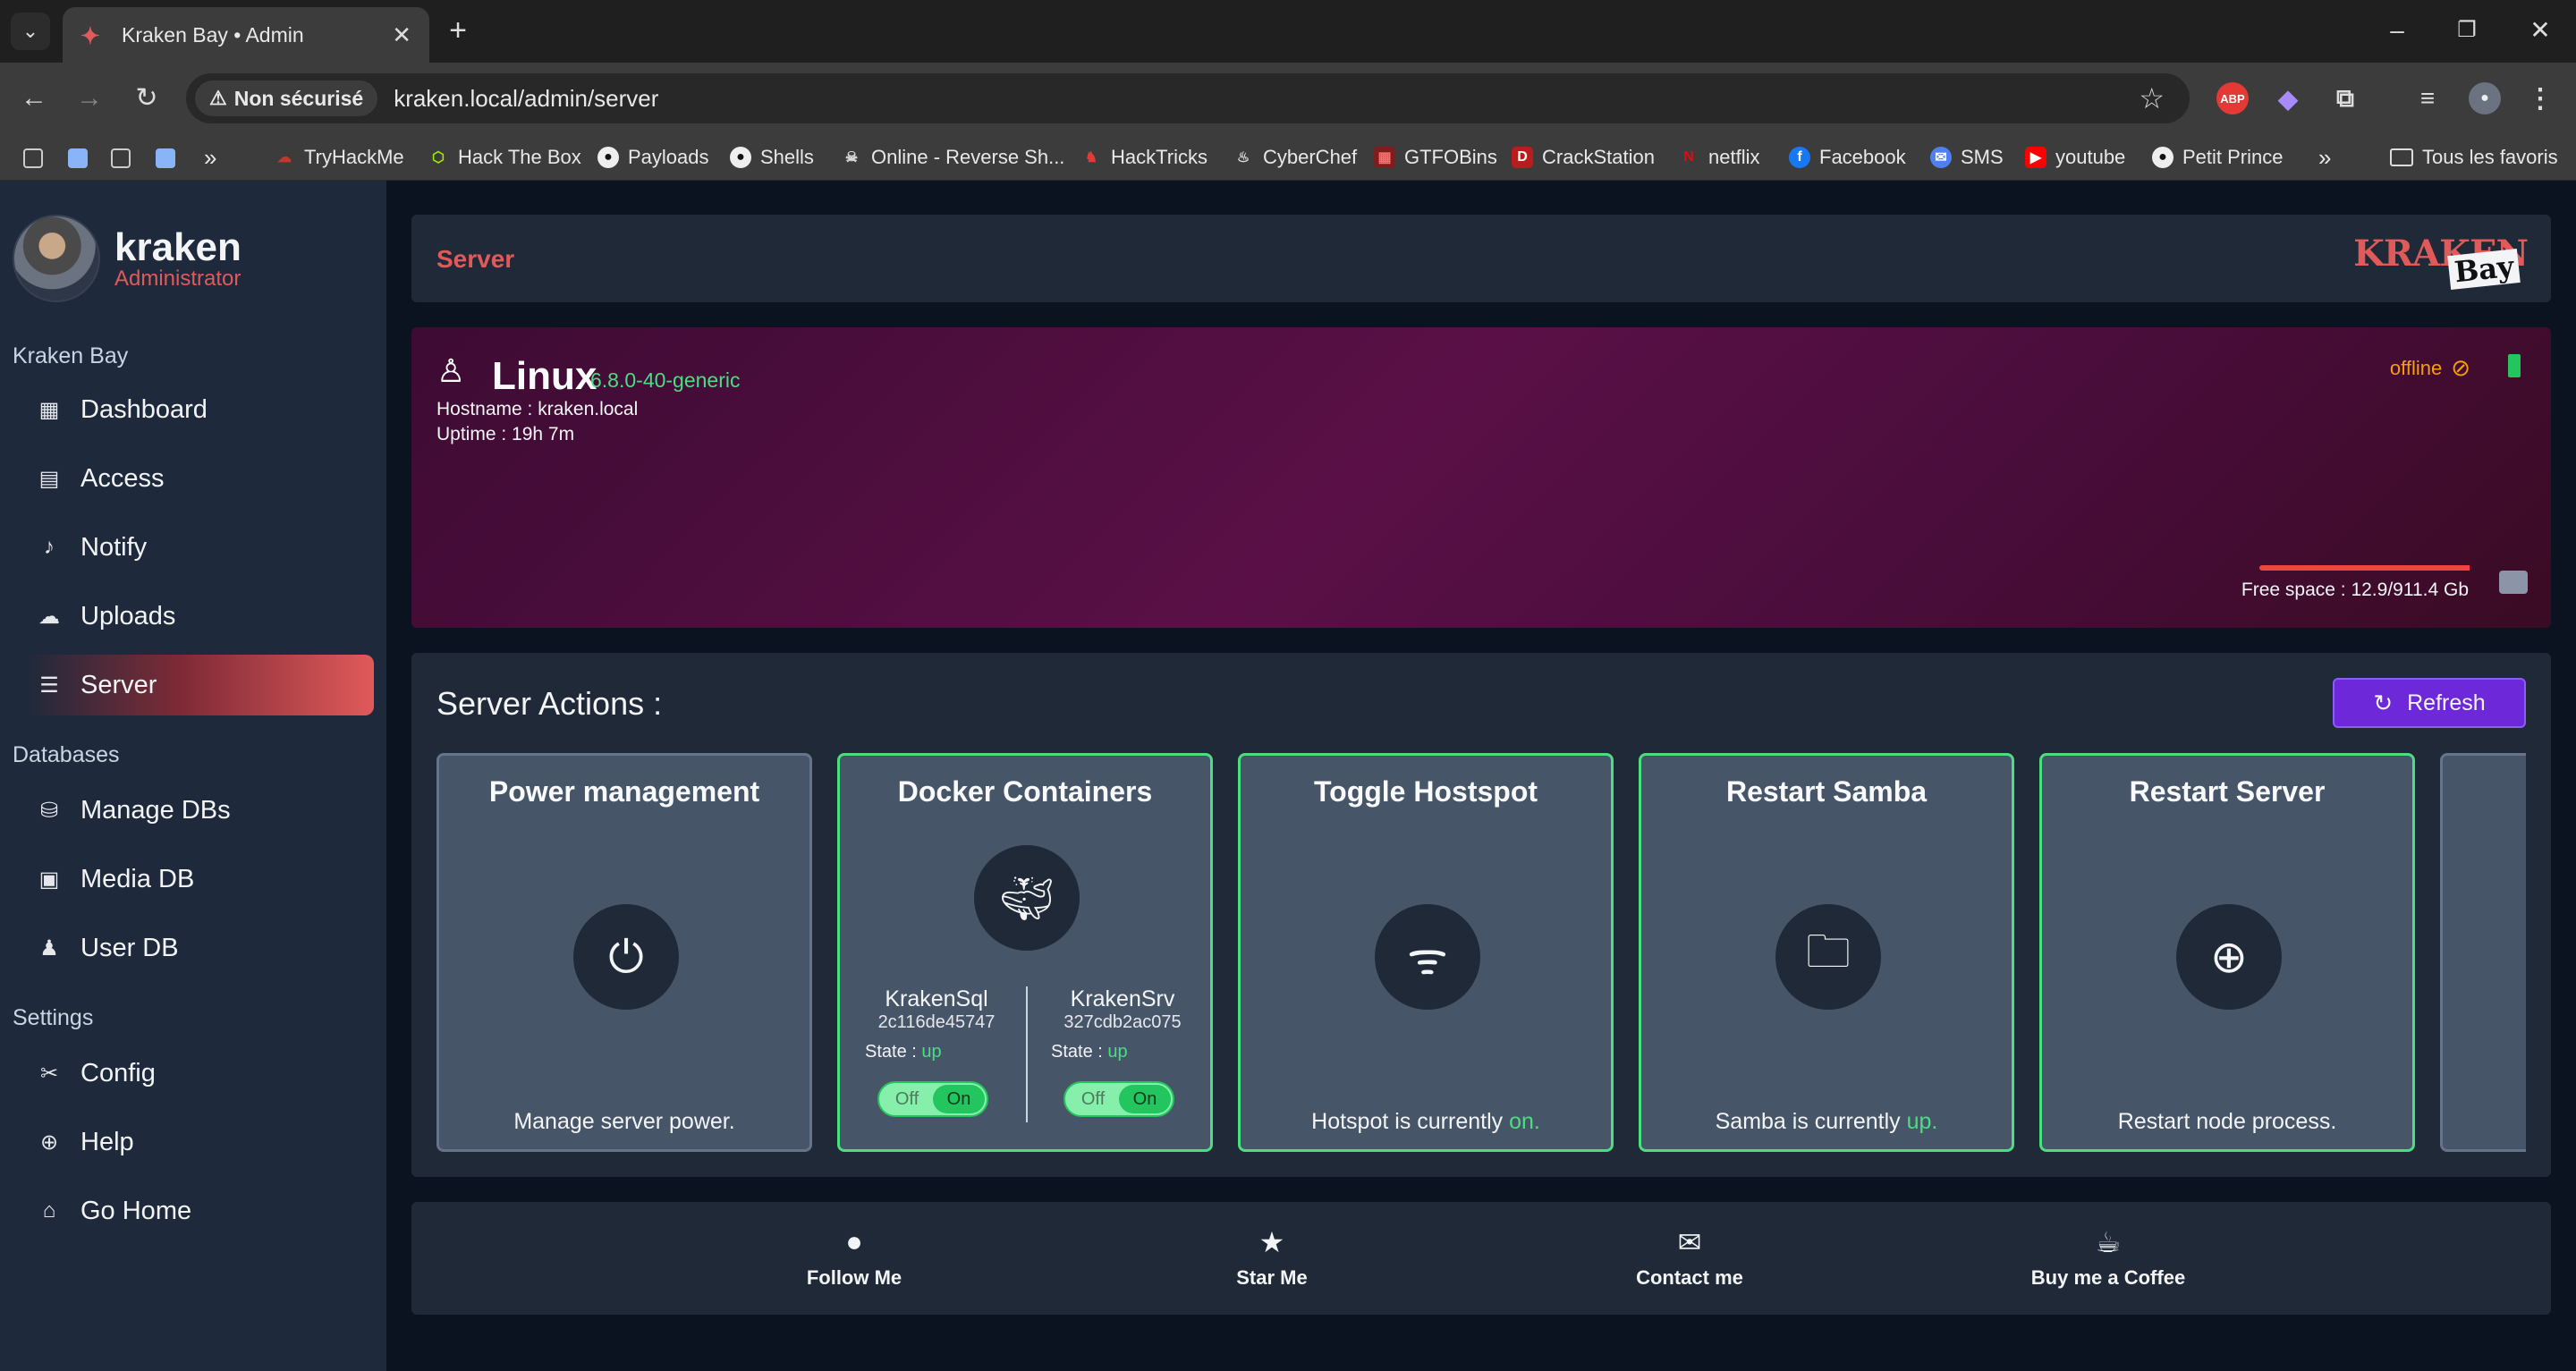 The width and height of the screenshot is (2576, 1371). What do you see at coordinates (544, 376) in the screenshot?
I see `os-name: Linux` at bounding box center [544, 376].